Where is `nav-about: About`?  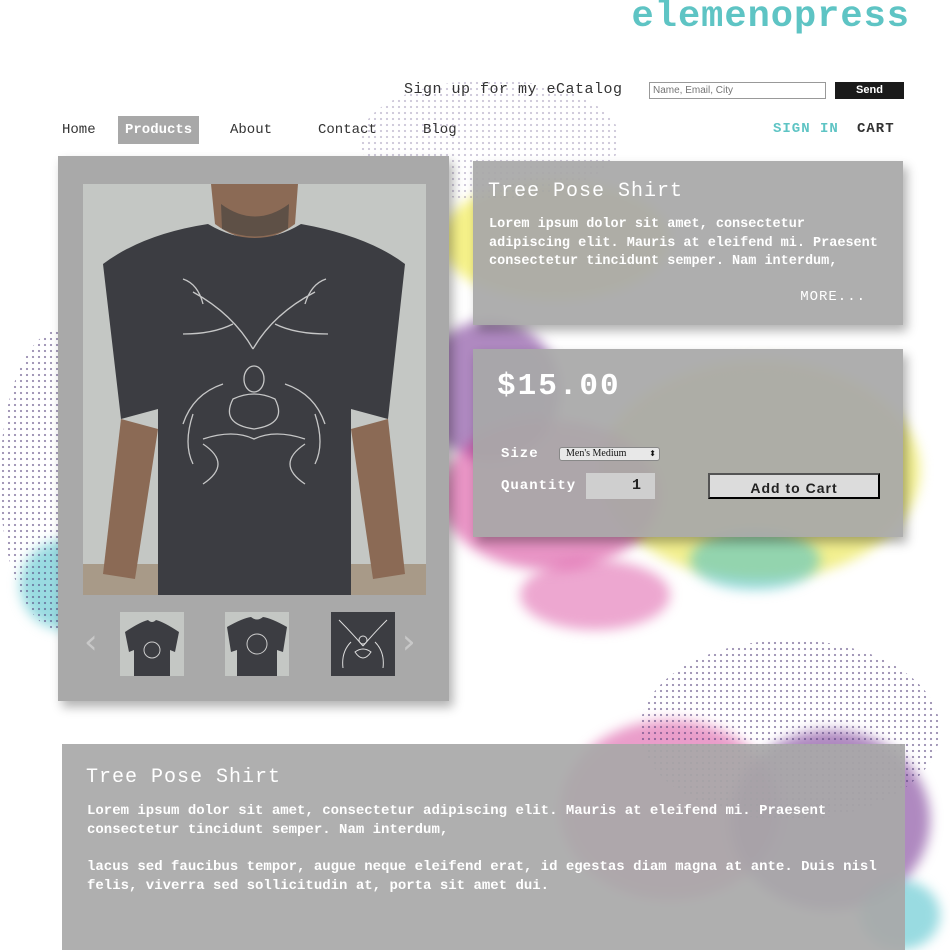 nav-about: About is located at coordinates (251, 130).